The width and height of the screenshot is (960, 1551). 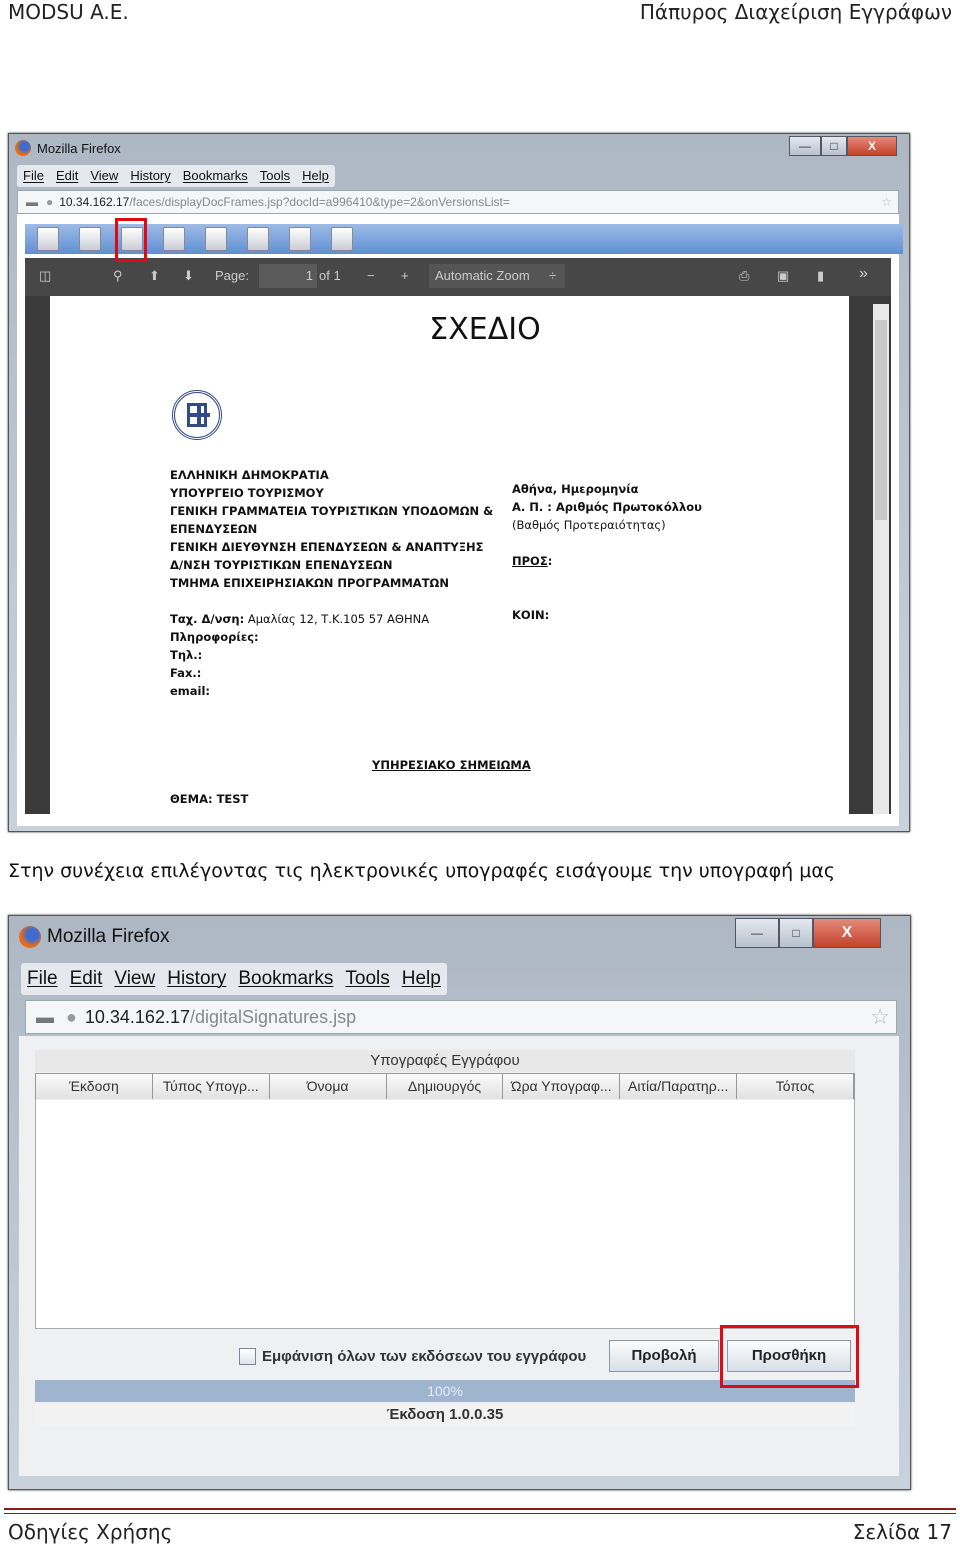 What do you see at coordinates (48, 239) in the screenshot?
I see `document-icon` at bounding box center [48, 239].